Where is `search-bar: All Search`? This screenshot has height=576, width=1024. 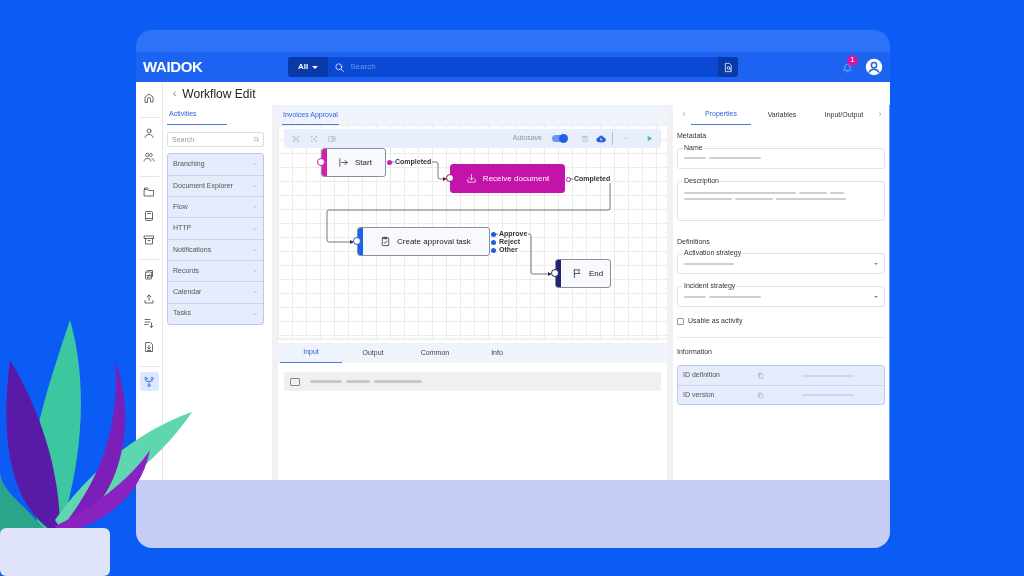
search-bar: All Search is located at coordinates (513, 67).